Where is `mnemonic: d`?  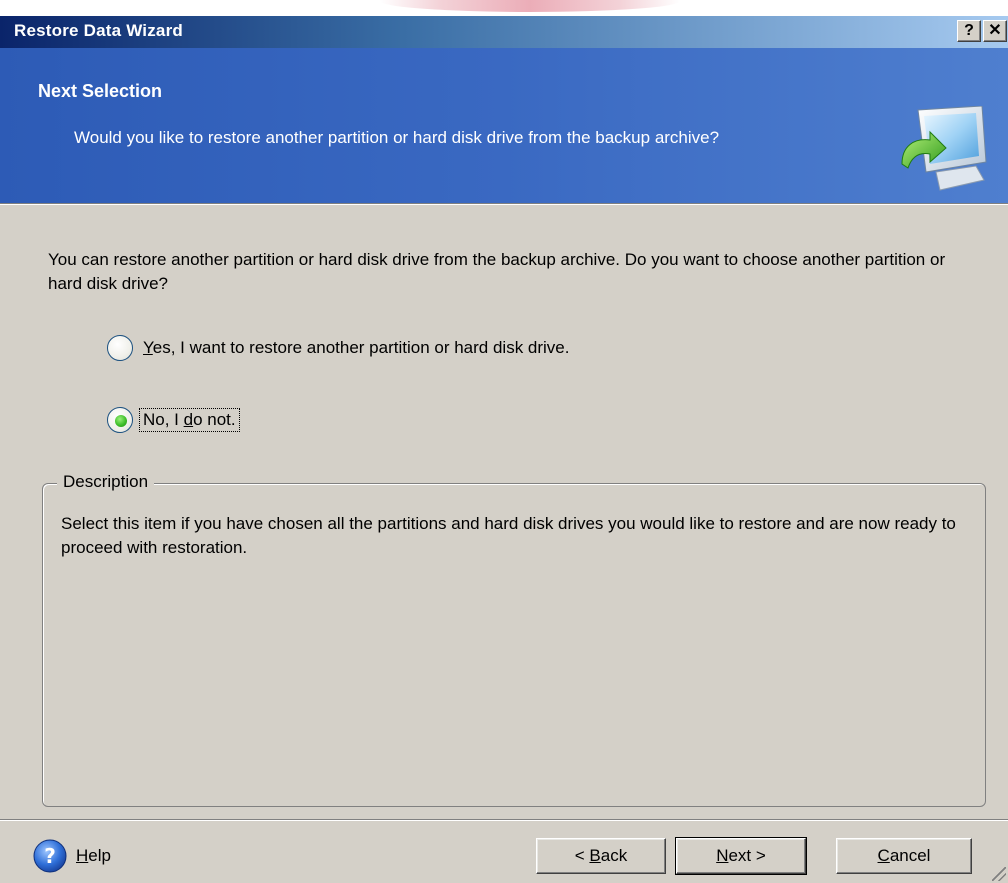
mnemonic: d is located at coordinates (188, 419).